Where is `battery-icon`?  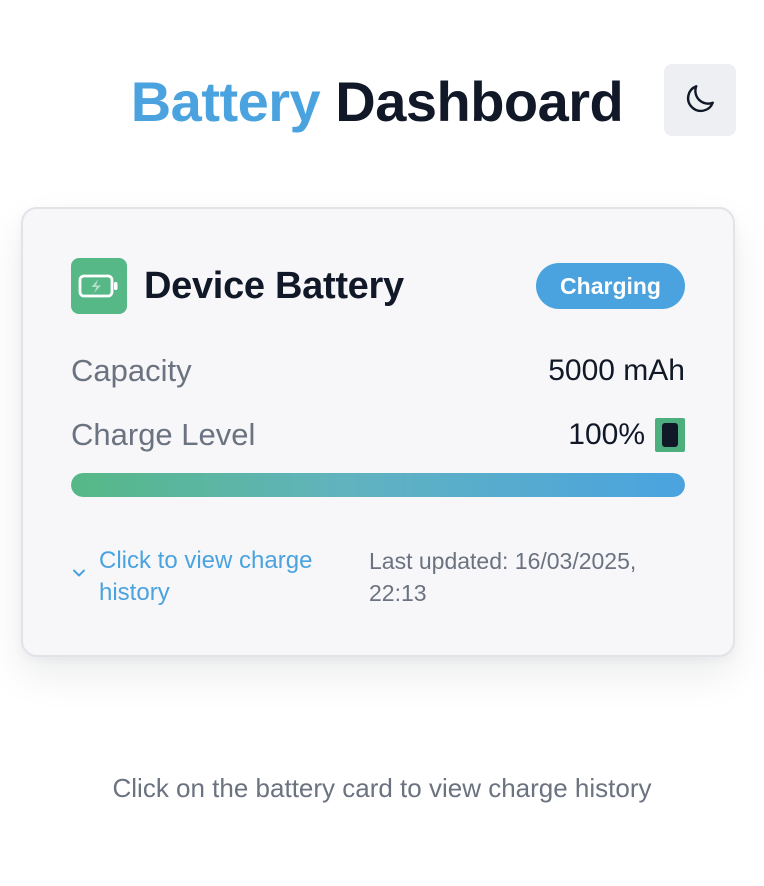 battery-icon is located at coordinates (670, 435).